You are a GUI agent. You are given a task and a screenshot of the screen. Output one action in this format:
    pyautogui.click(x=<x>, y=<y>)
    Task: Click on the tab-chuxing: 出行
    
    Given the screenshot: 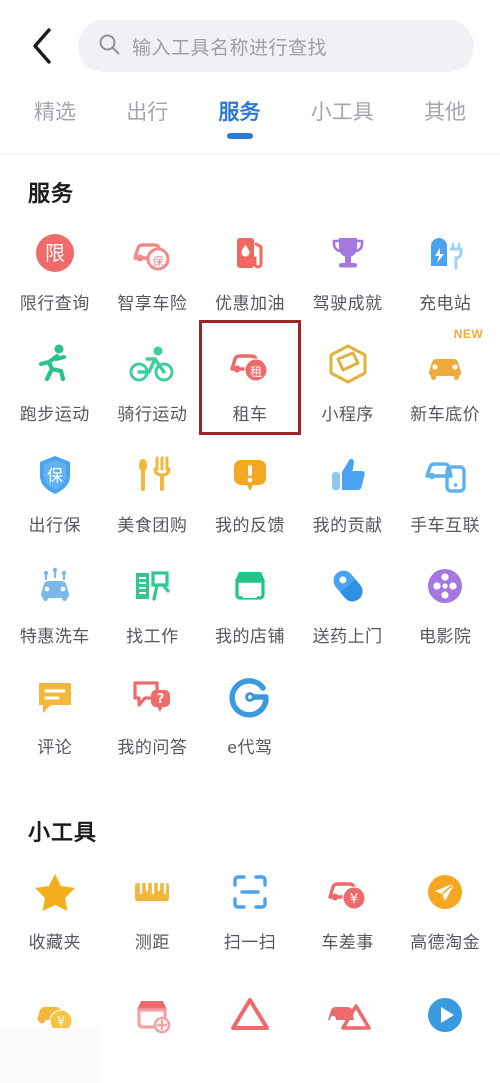 What is the action you would take?
    pyautogui.click(x=147, y=112)
    